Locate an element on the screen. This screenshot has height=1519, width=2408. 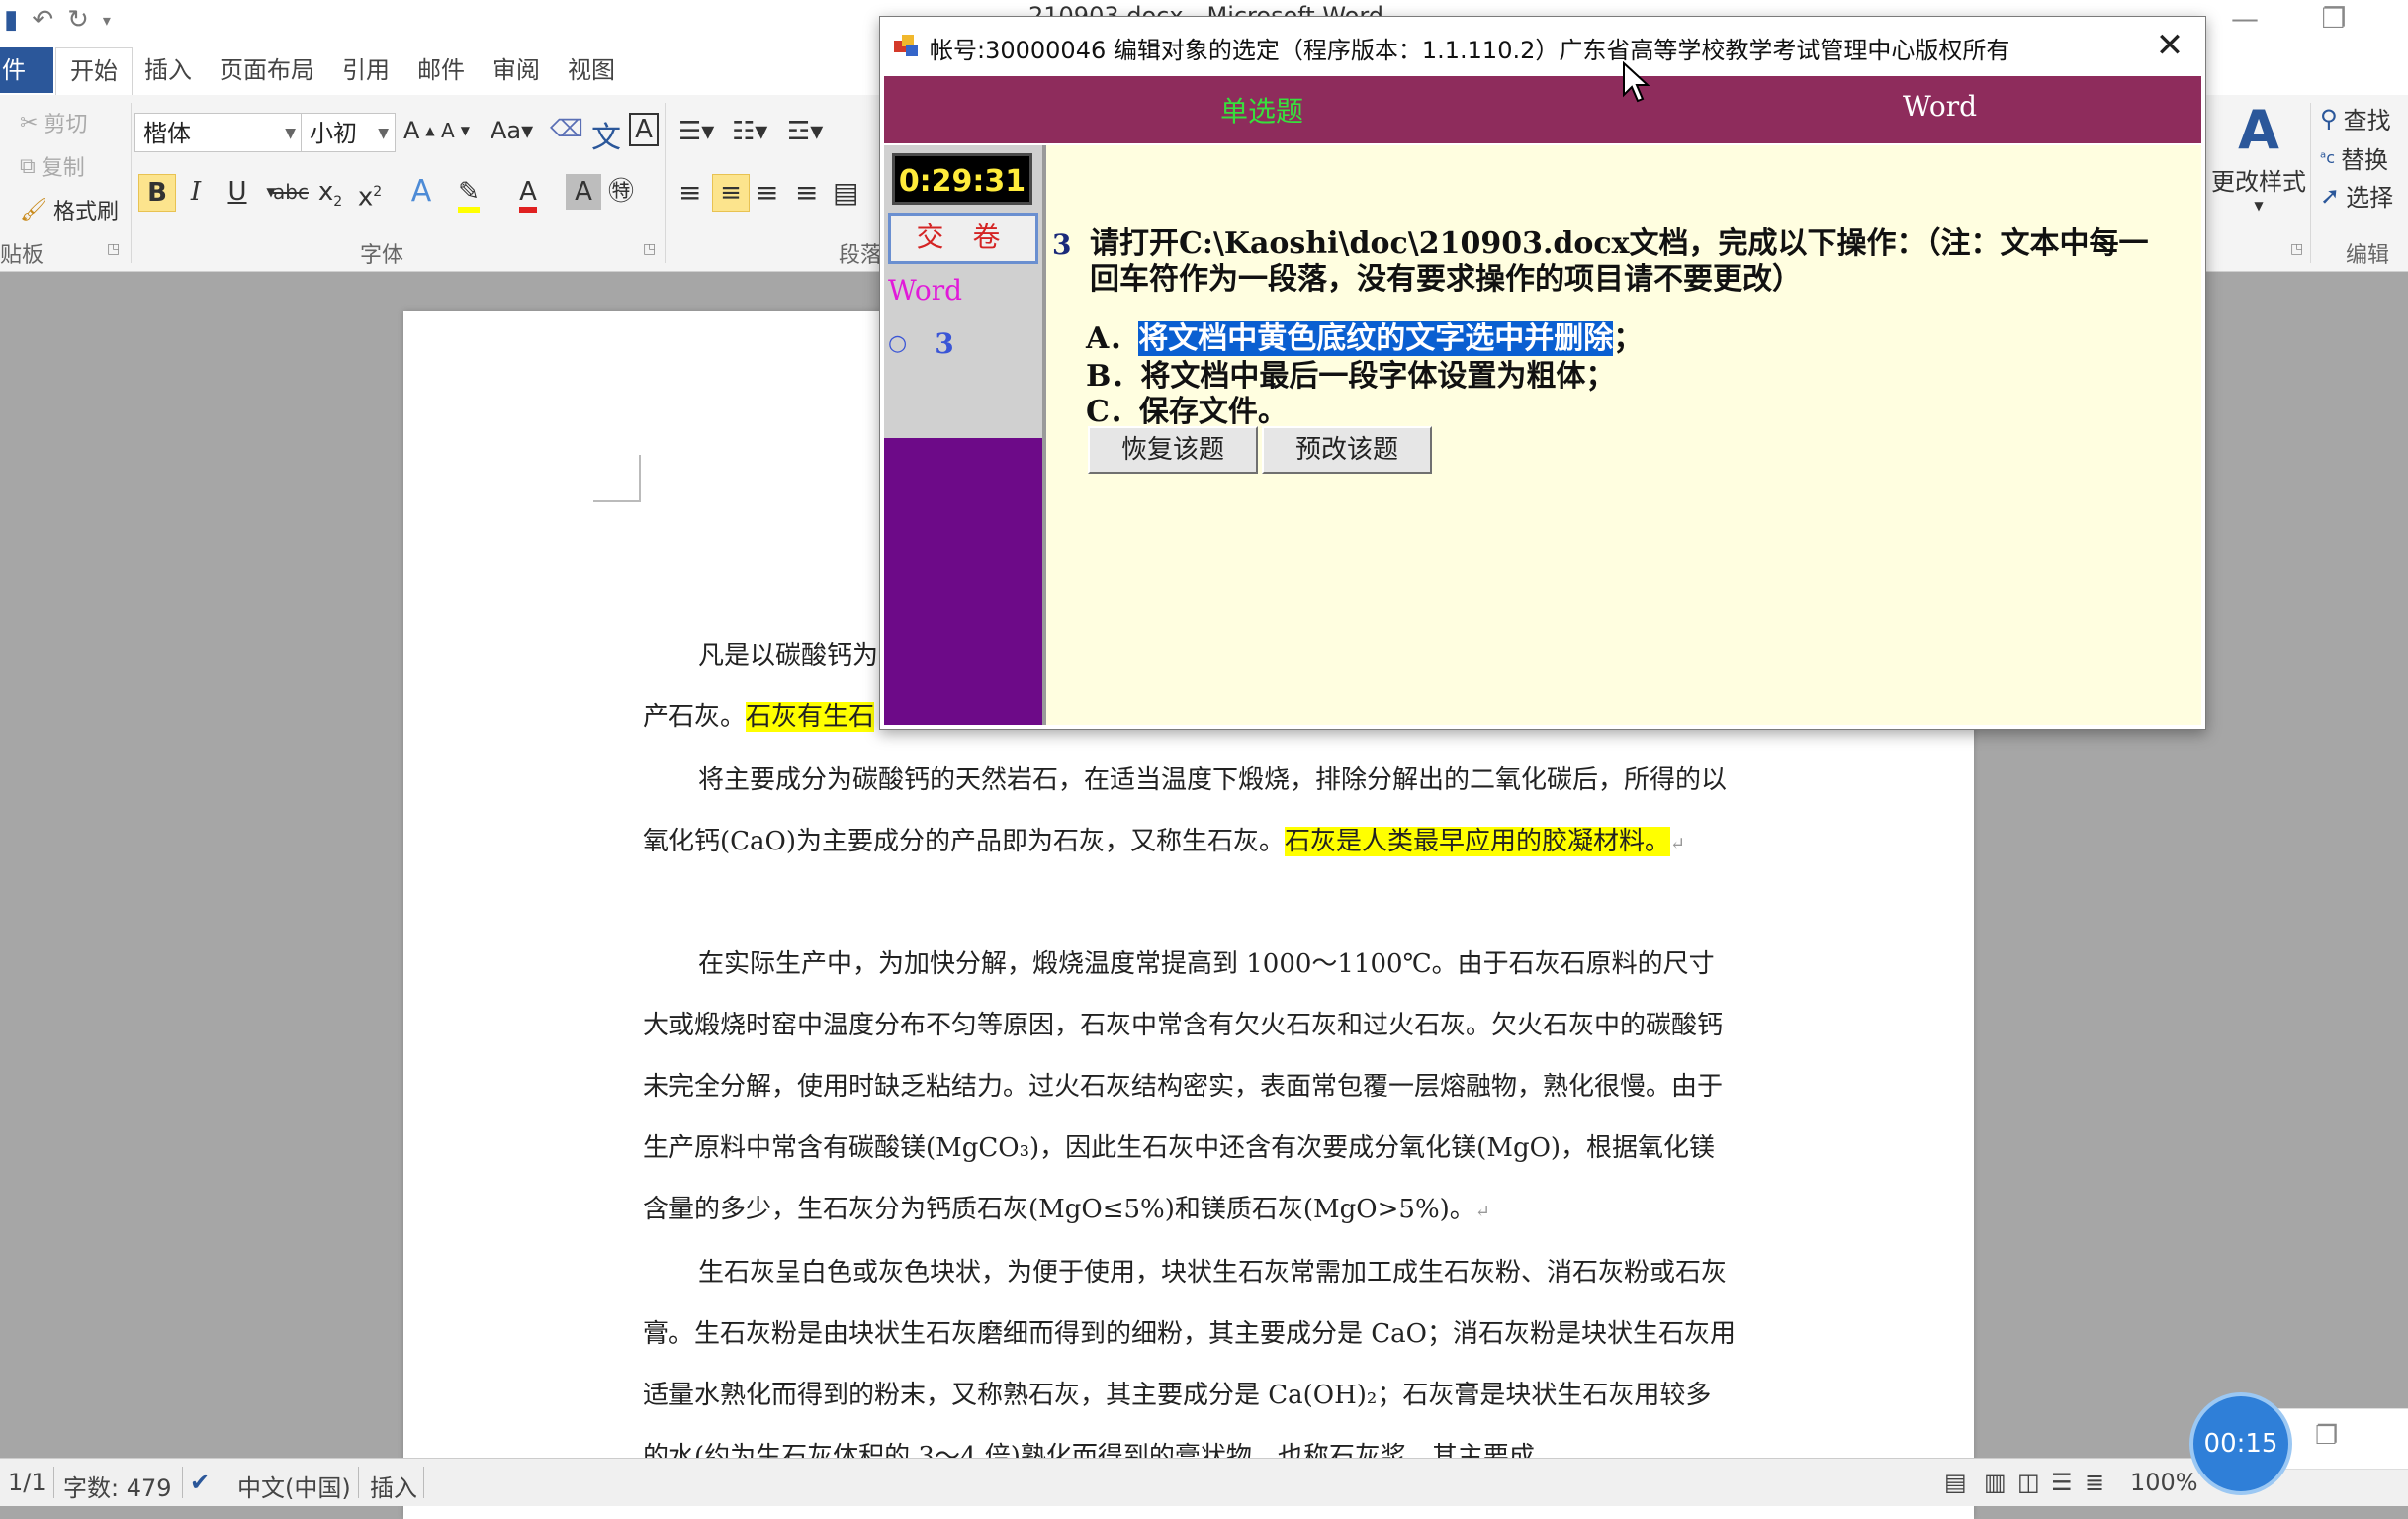
font-size-combo: 小初 ▼ is located at coordinates (348, 132).